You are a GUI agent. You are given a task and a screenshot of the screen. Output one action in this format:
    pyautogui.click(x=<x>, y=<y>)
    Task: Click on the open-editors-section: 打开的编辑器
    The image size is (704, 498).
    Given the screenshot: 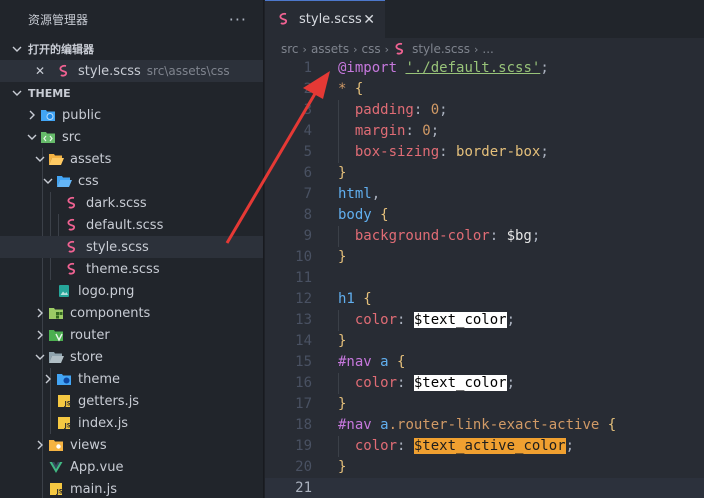 What is the action you would take?
    pyautogui.click(x=131, y=49)
    